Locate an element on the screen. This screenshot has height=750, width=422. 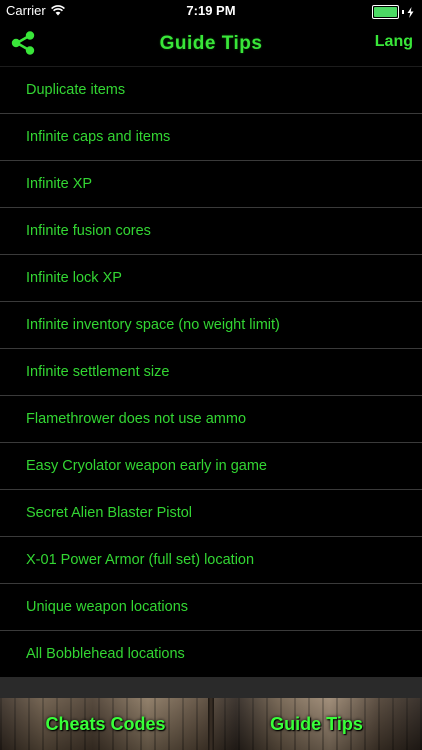
status-bar: Carrier 7:19 PM is located at coordinates (211, 11).